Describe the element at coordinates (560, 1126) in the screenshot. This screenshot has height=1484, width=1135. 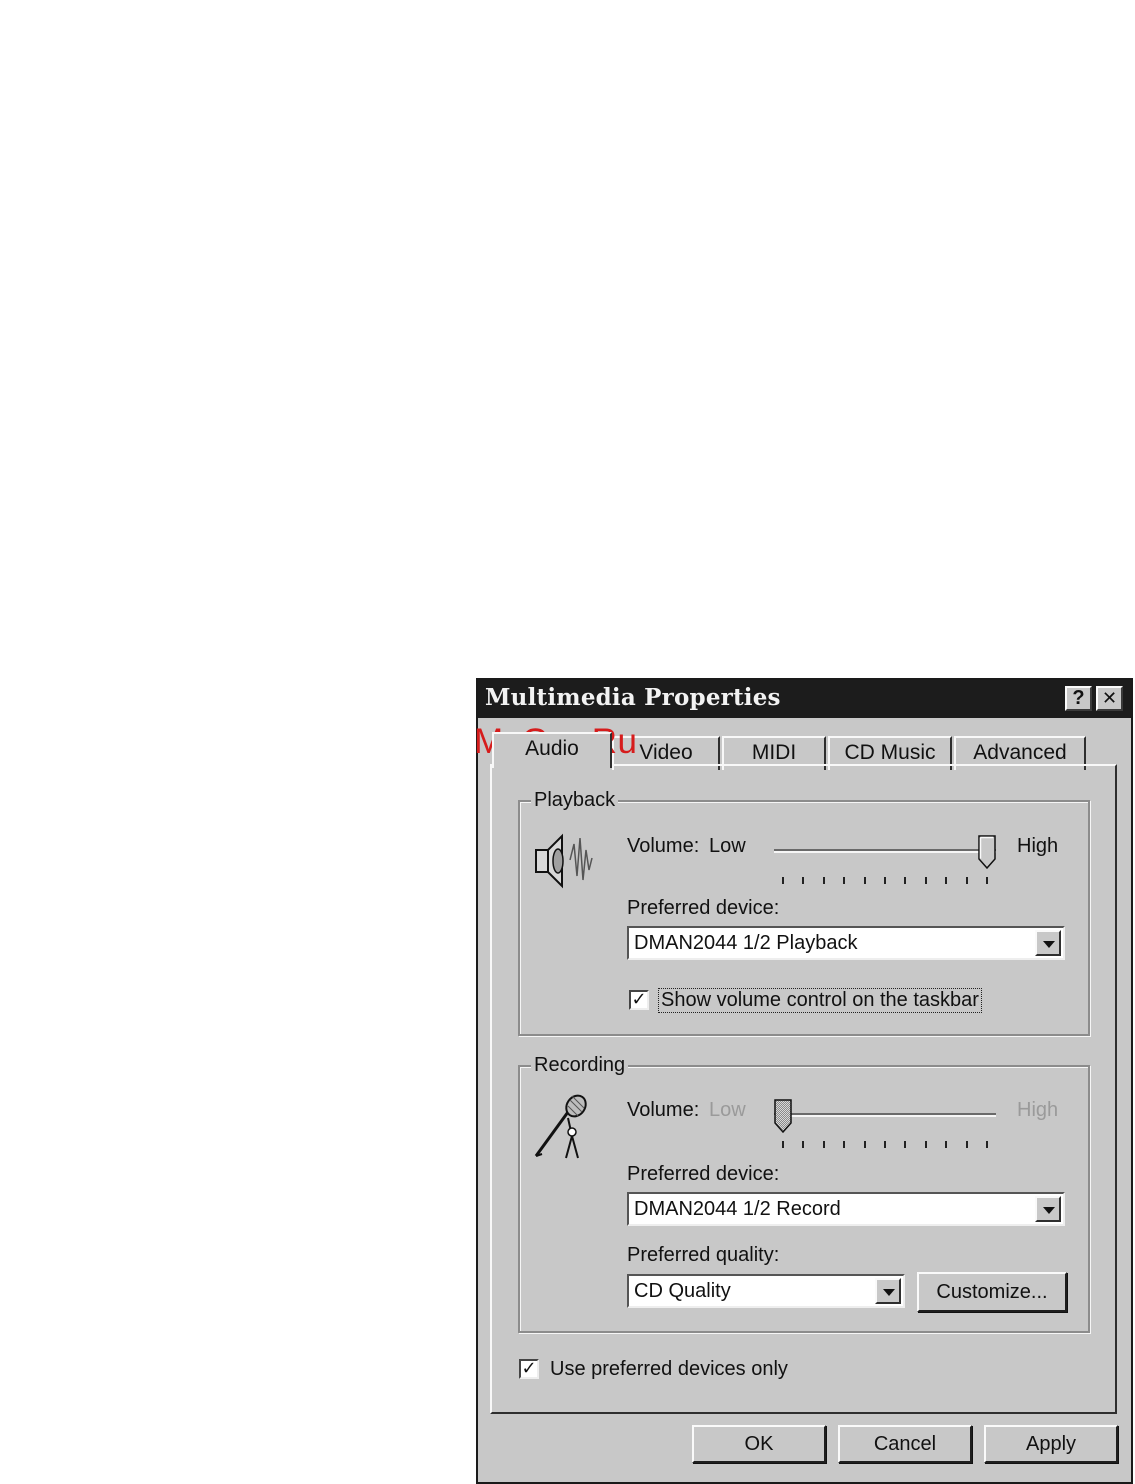
I see `microphone-icon` at that location.